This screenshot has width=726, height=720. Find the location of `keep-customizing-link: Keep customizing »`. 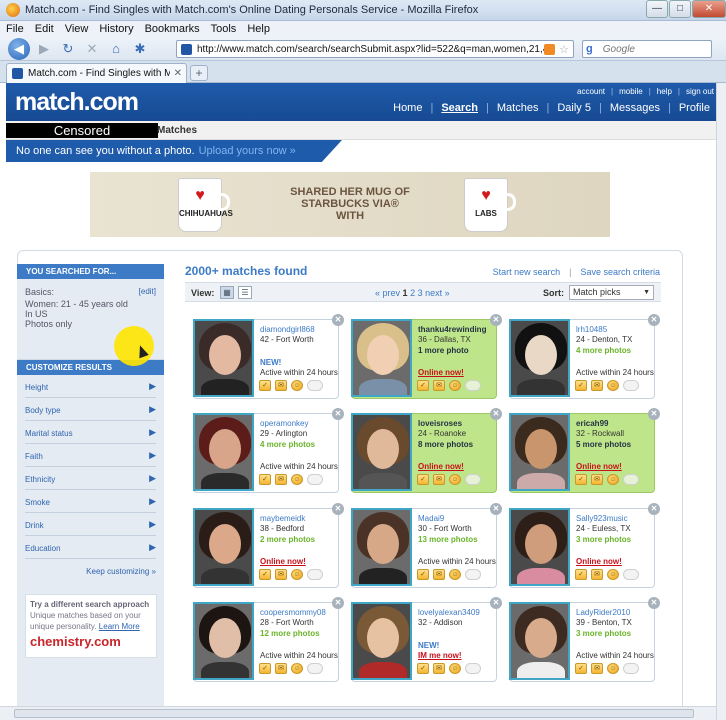

keep-customizing-link: Keep customizing » is located at coordinates (121, 571).